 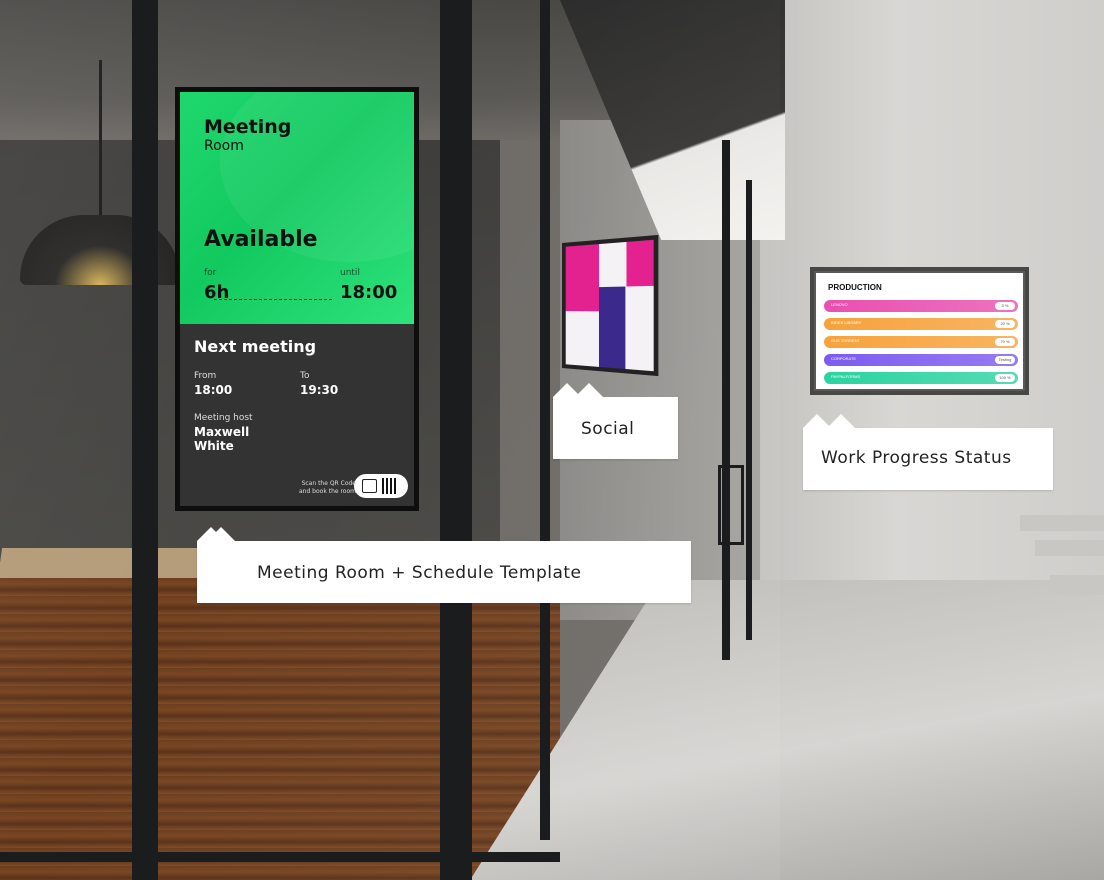 I want to click on production-row: INDEX LIBRARY 20 %, so click(x=921, y=324).